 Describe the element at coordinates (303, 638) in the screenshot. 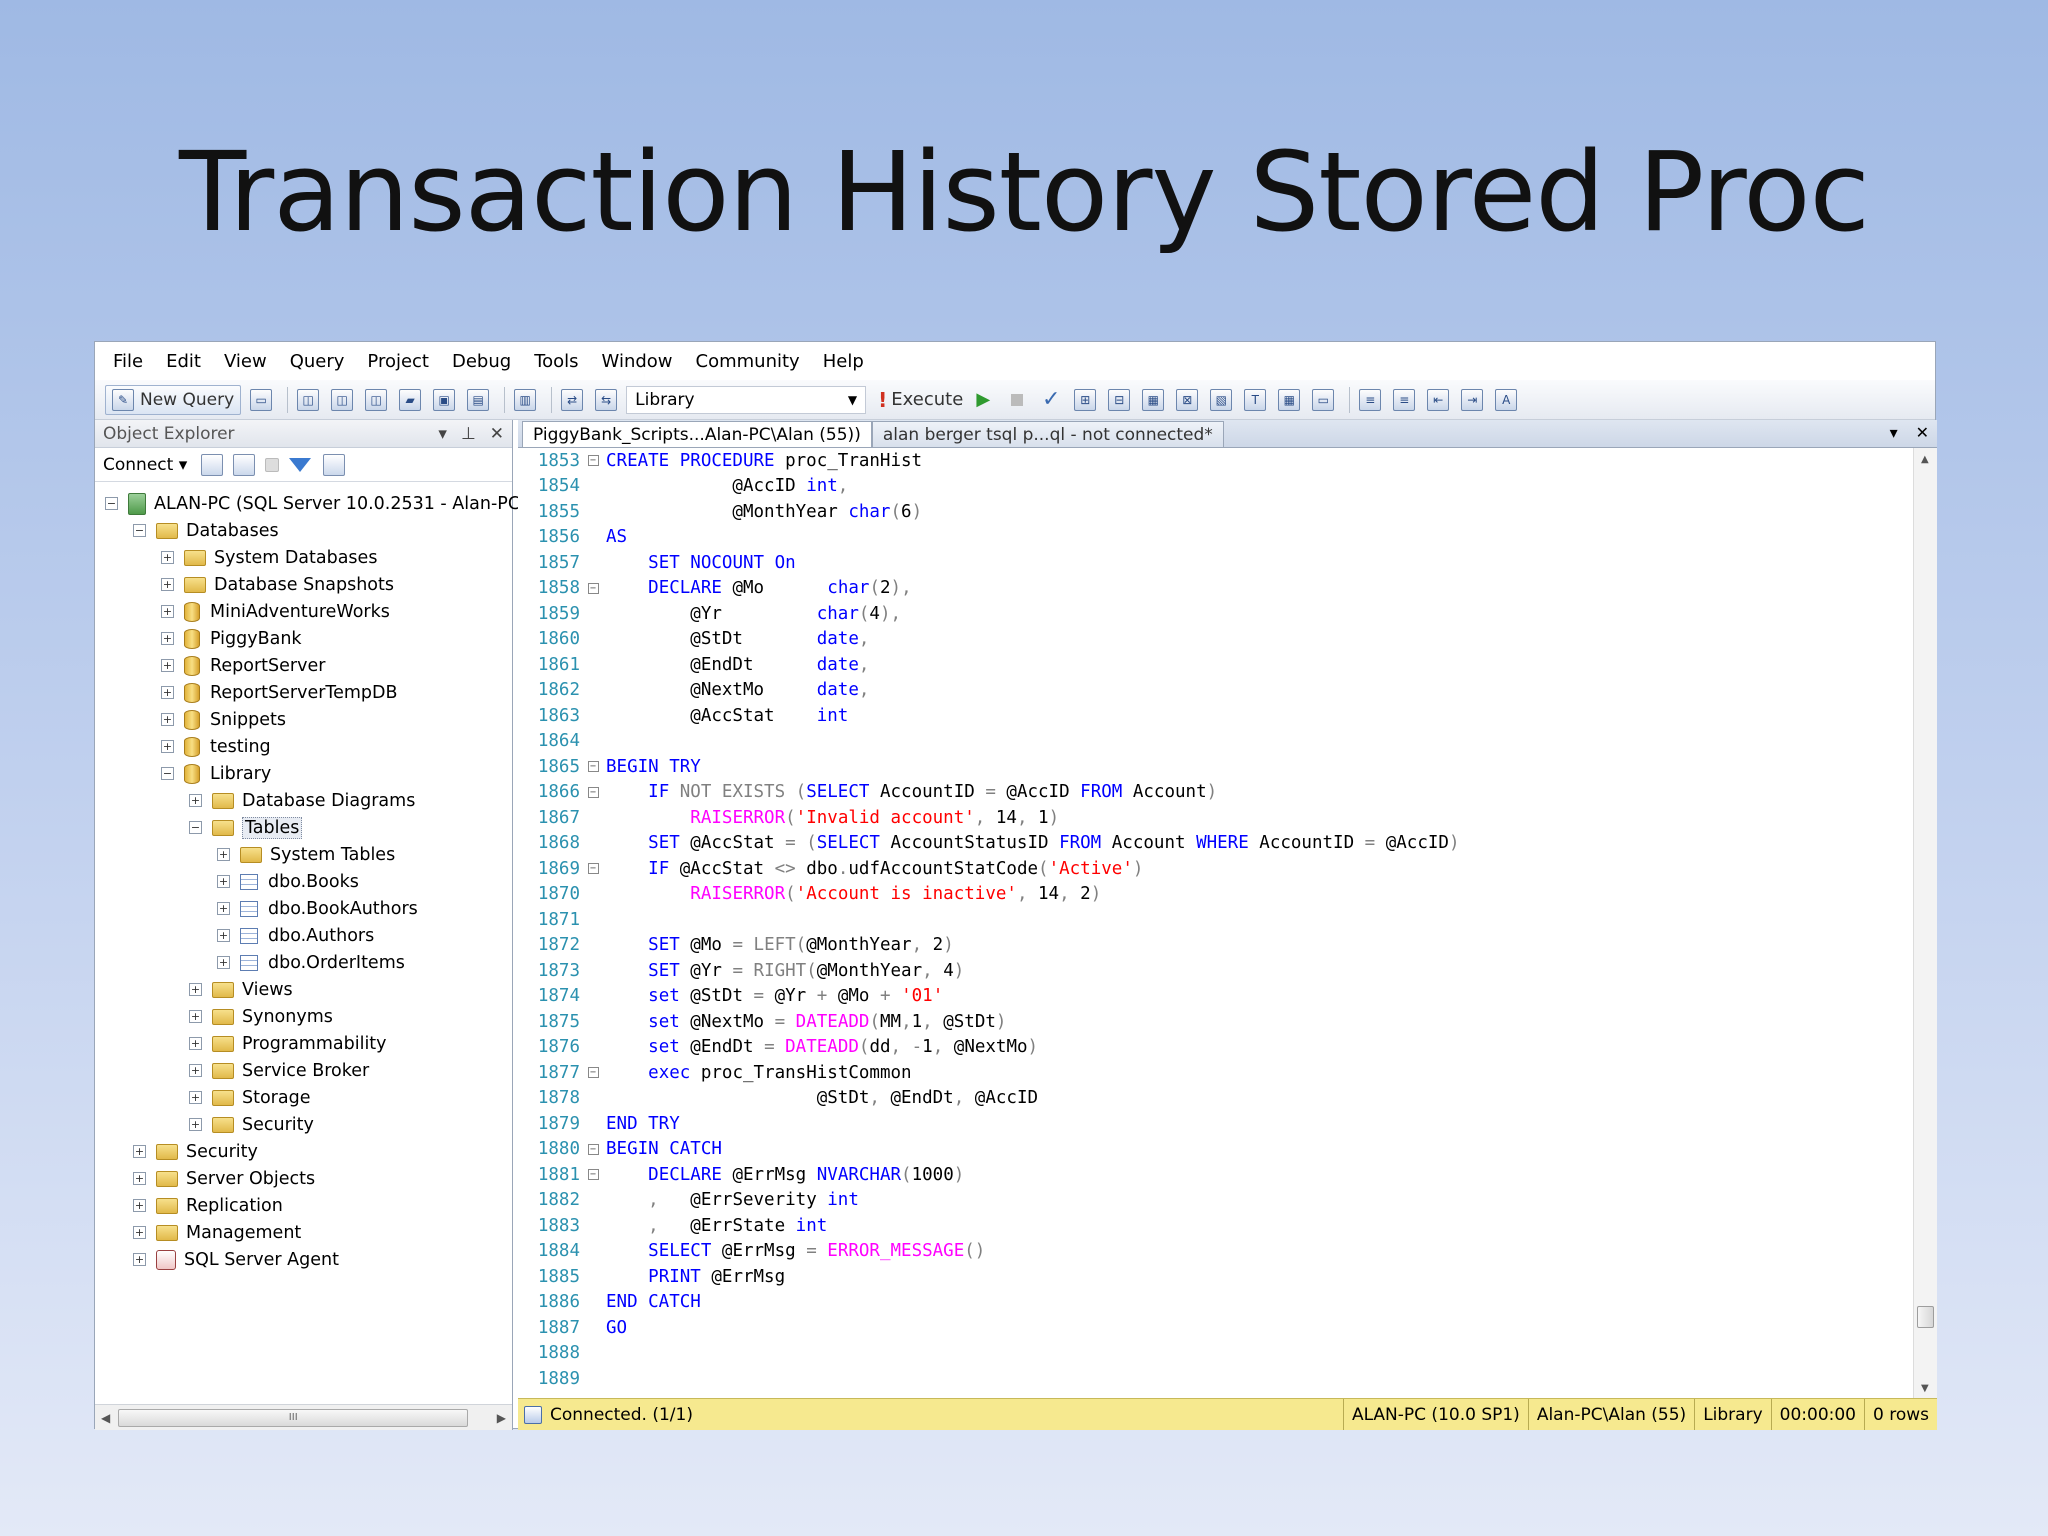

I see `tree-node: + PiggyBank` at that location.